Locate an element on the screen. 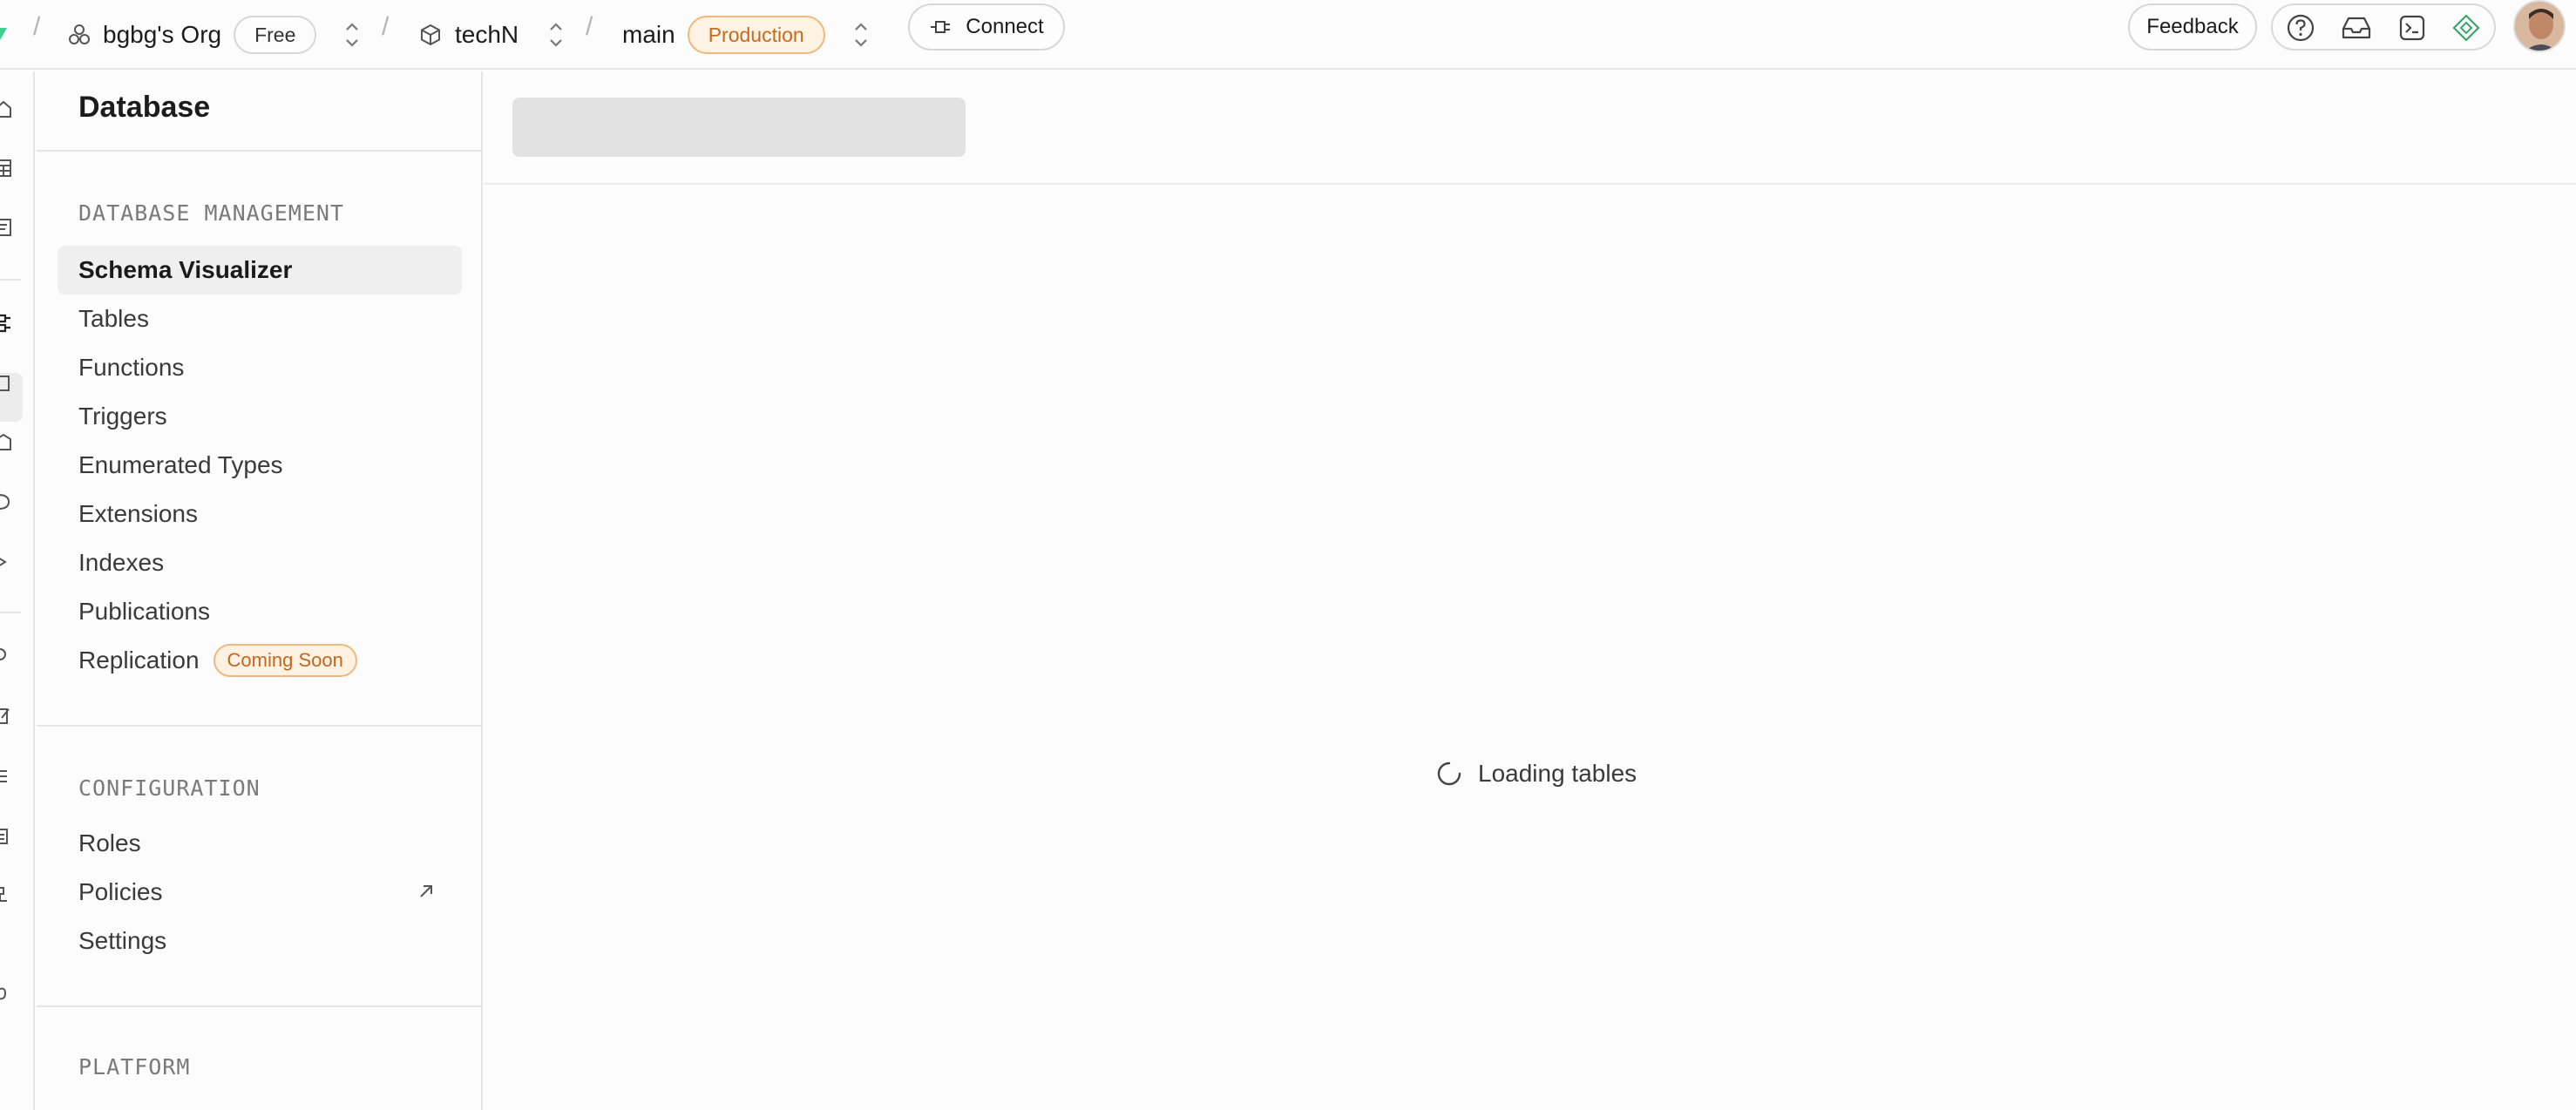 This screenshot has width=2576, height=1110. help-button is located at coordinates (2300, 28).